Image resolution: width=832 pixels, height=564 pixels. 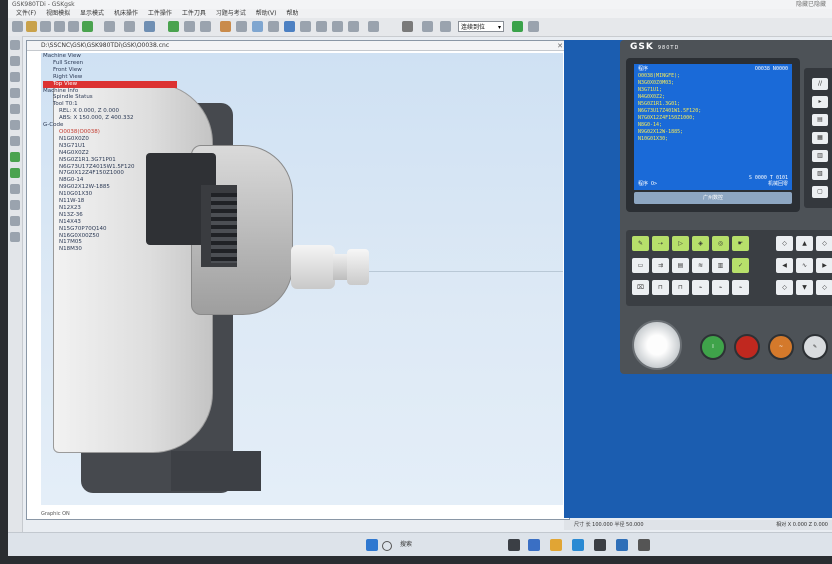 I want to click on mode-select: 连续到位 ▾, so click(x=481, y=26).